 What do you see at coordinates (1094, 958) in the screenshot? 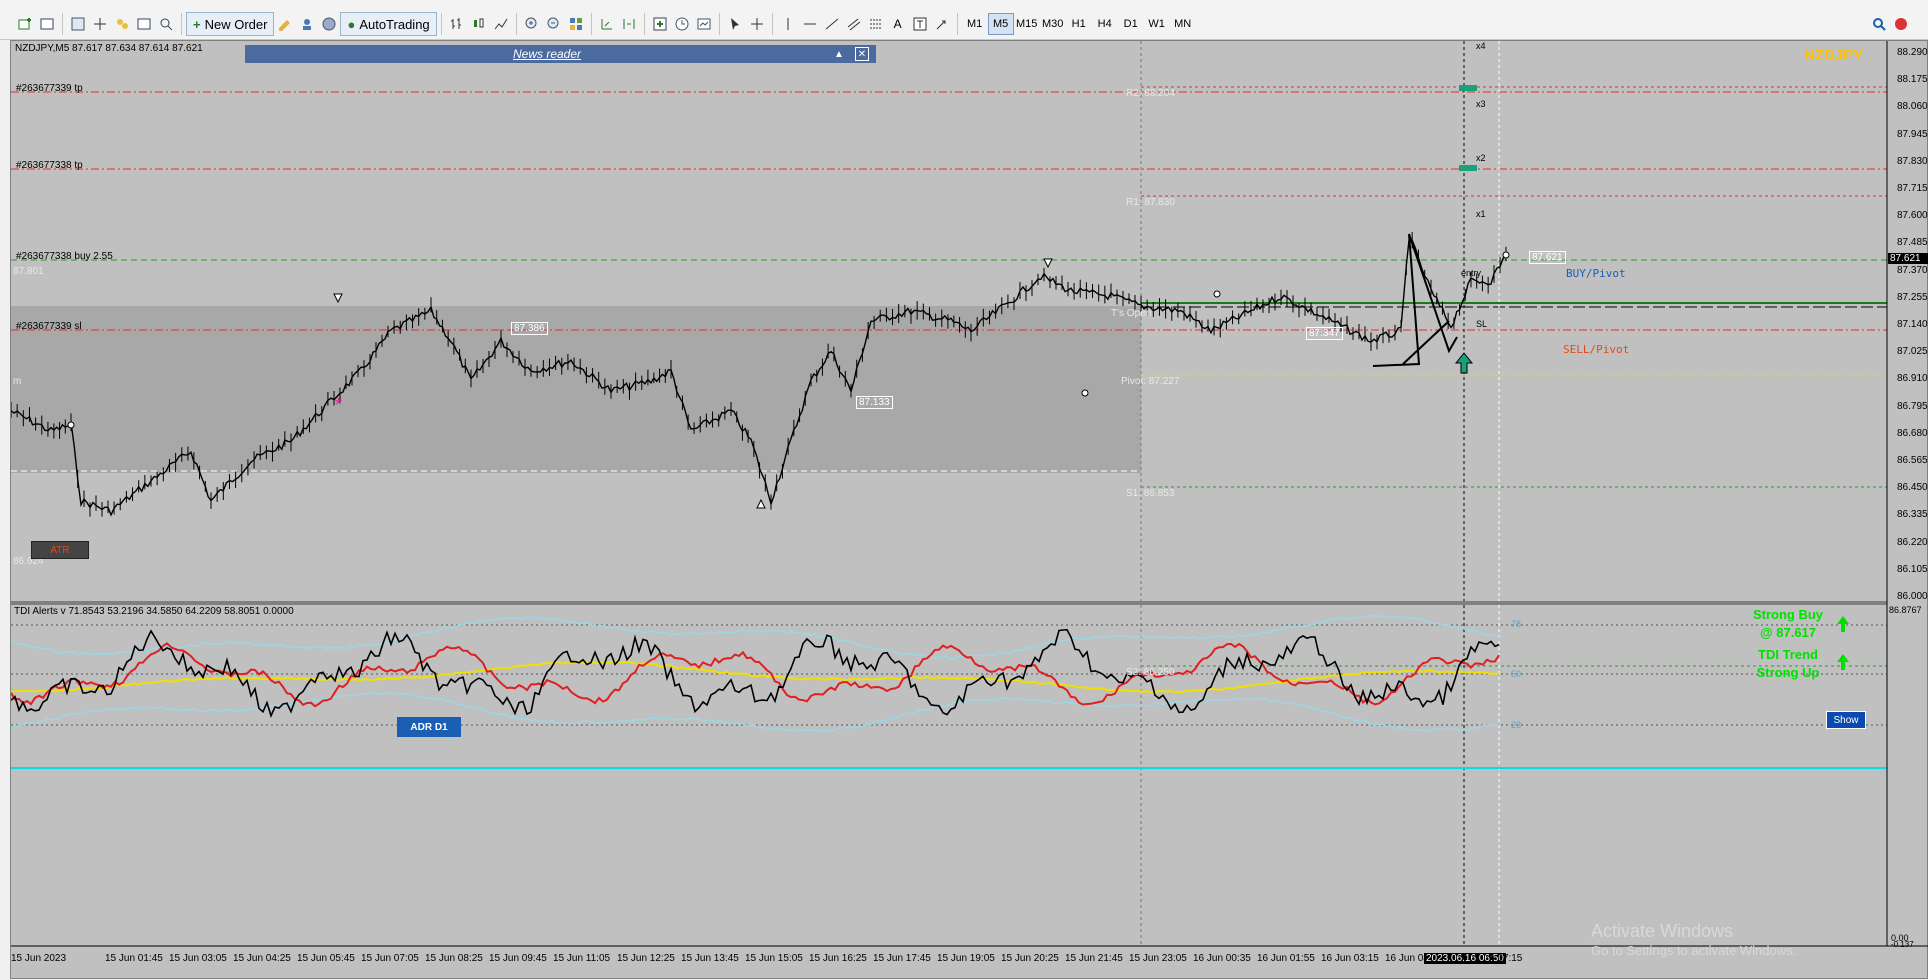
I see `time-axis-label: 15 Jun 21:45` at bounding box center [1094, 958].